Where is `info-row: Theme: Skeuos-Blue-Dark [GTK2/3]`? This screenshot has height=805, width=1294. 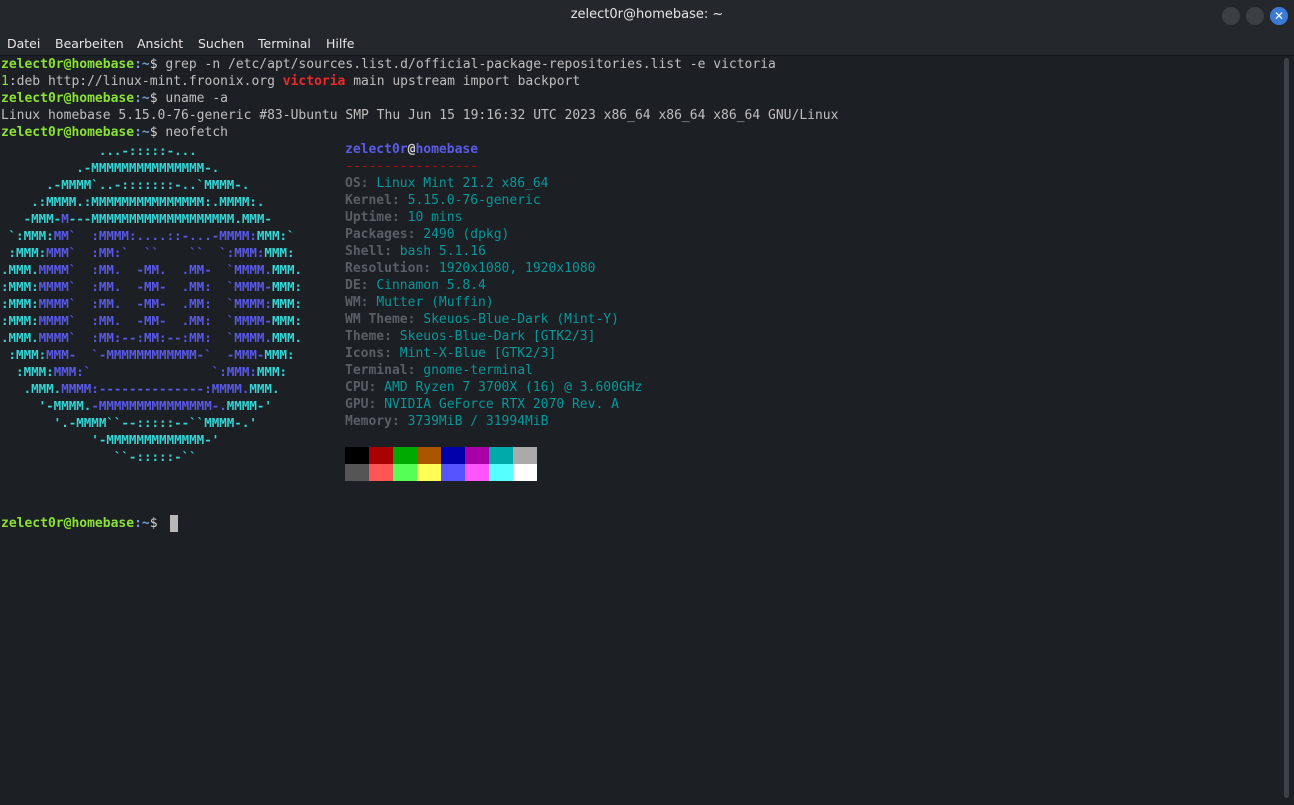
info-row: Theme: Skeuos-Blue-Dark [GTK2/3] is located at coordinates (470, 336).